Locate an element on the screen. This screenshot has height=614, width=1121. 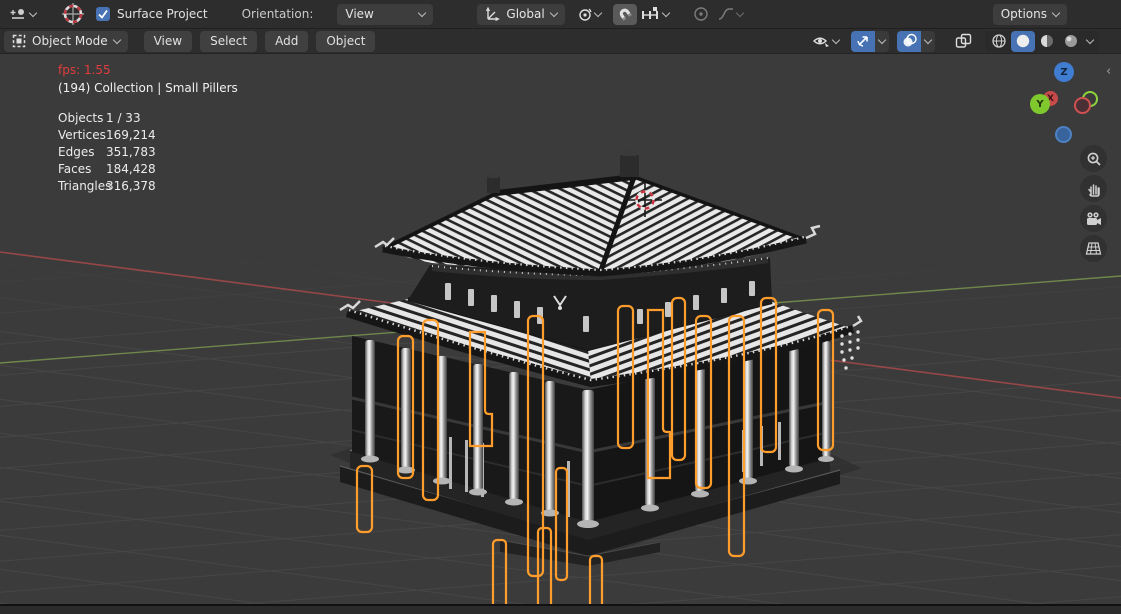
hand-icon is located at coordinates (1093, 190).